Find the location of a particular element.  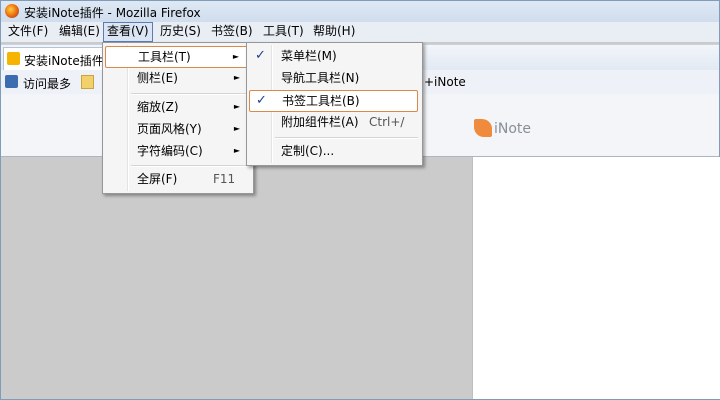

view-char-encoding-label: 字符编码(C) is located at coordinates (170, 151).